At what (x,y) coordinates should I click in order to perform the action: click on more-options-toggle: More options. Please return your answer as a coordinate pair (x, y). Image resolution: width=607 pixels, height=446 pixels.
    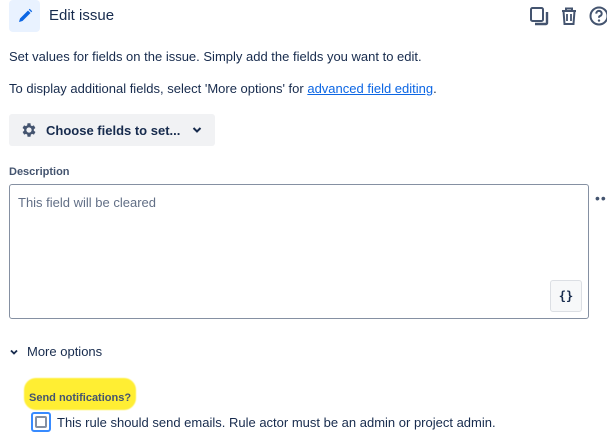
    Looking at the image, I should click on (55, 351).